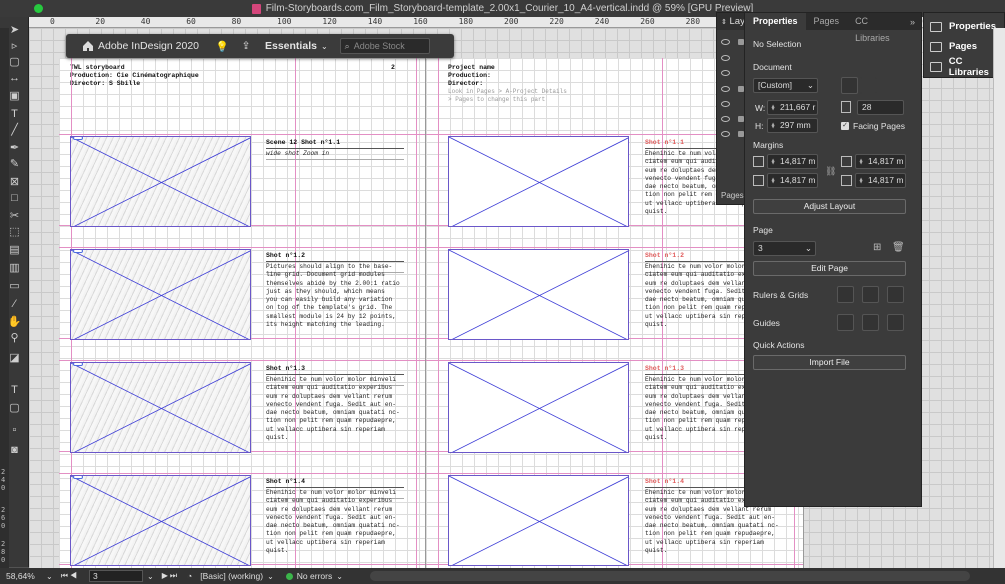 This screenshot has width=1005, height=584. Describe the element at coordinates (829, 362) in the screenshot. I see `import-file-button: Import File` at that location.